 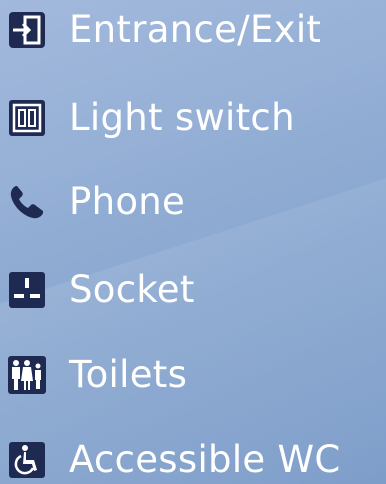 I want to click on socket-icon, so click(x=27, y=290).